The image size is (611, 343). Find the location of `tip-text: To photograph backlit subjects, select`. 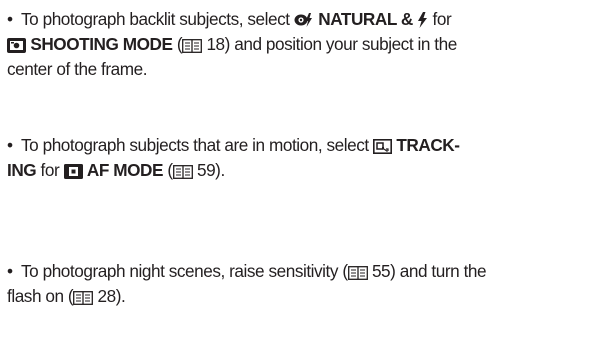

tip-text: To photograph backlit subjects, select is located at coordinates (155, 19).